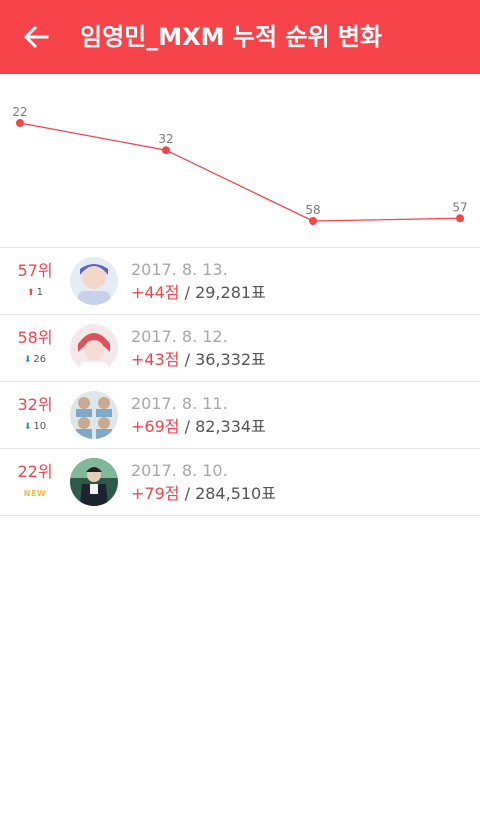 This screenshot has height=821, width=480. I want to click on back-button, so click(36, 37).